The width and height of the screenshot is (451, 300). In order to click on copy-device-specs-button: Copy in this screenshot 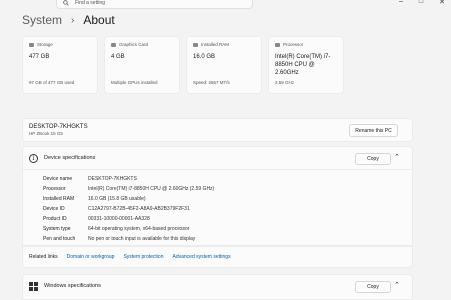, I will do `click(373, 159)`.